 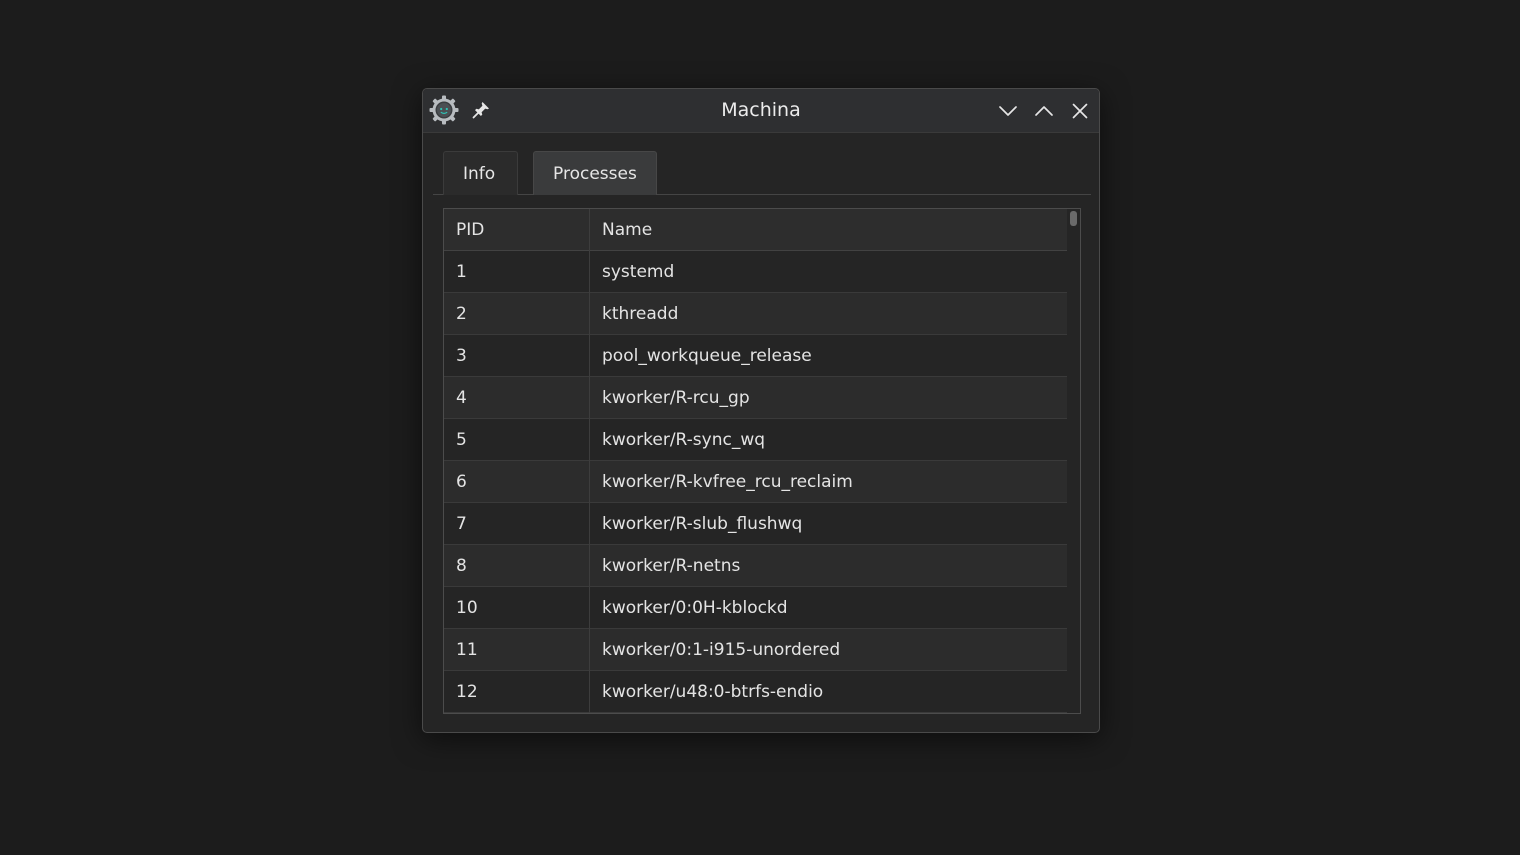 What do you see at coordinates (755, 314) in the screenshot?
I see `table-row: 2 kthreadd` at bounding box center [755, 314].